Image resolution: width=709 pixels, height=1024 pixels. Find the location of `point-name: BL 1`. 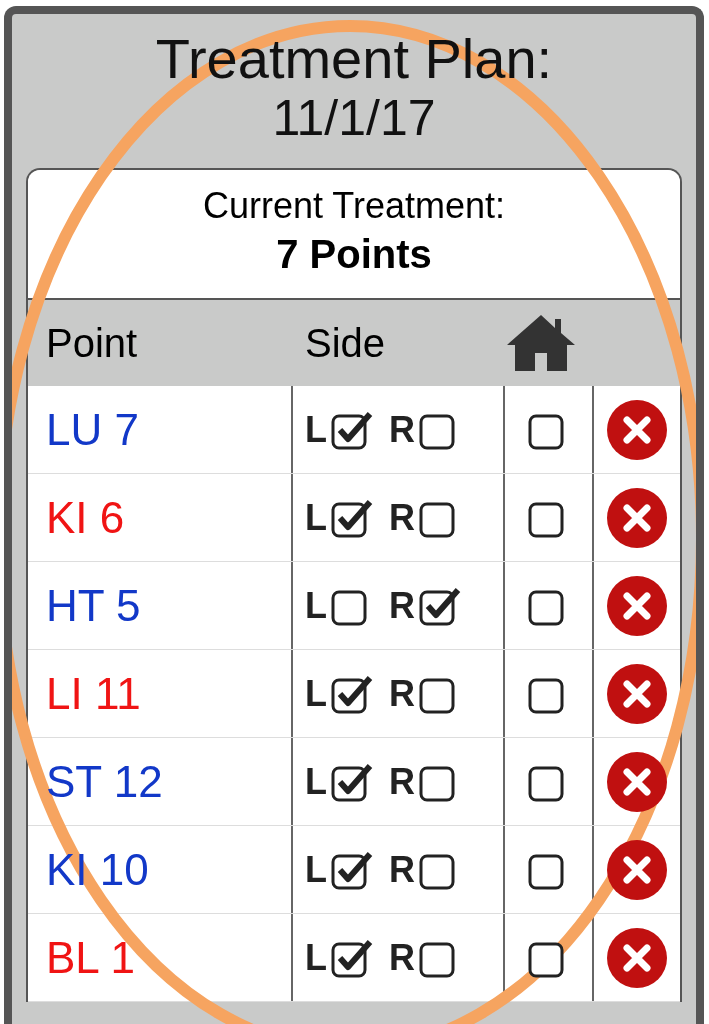

point-name: BL 1 is located at coordinates (90, 957).